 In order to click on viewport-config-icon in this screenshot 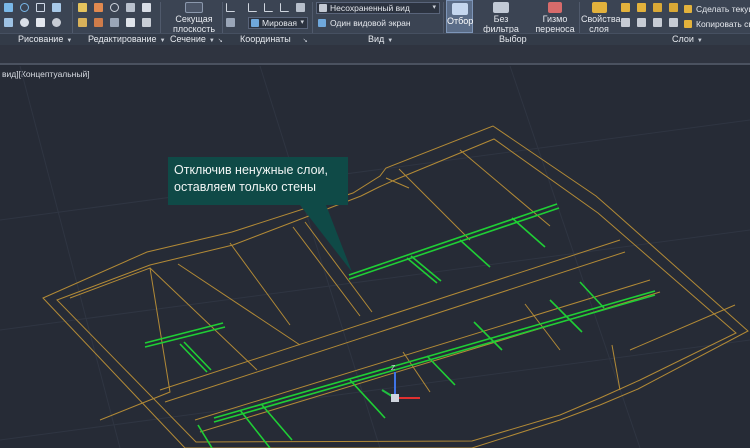, I will do `click(322, 23)`.